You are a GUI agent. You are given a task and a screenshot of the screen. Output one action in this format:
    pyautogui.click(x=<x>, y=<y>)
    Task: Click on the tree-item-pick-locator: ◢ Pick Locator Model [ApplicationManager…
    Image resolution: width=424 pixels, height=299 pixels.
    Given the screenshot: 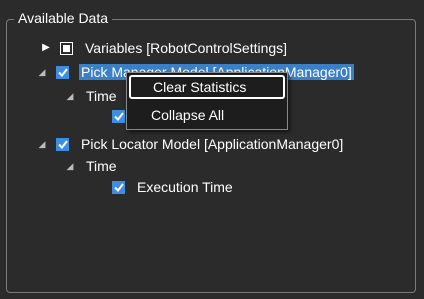 What is the action you would take?
    pyautogui.click(x=190, y=144)
    